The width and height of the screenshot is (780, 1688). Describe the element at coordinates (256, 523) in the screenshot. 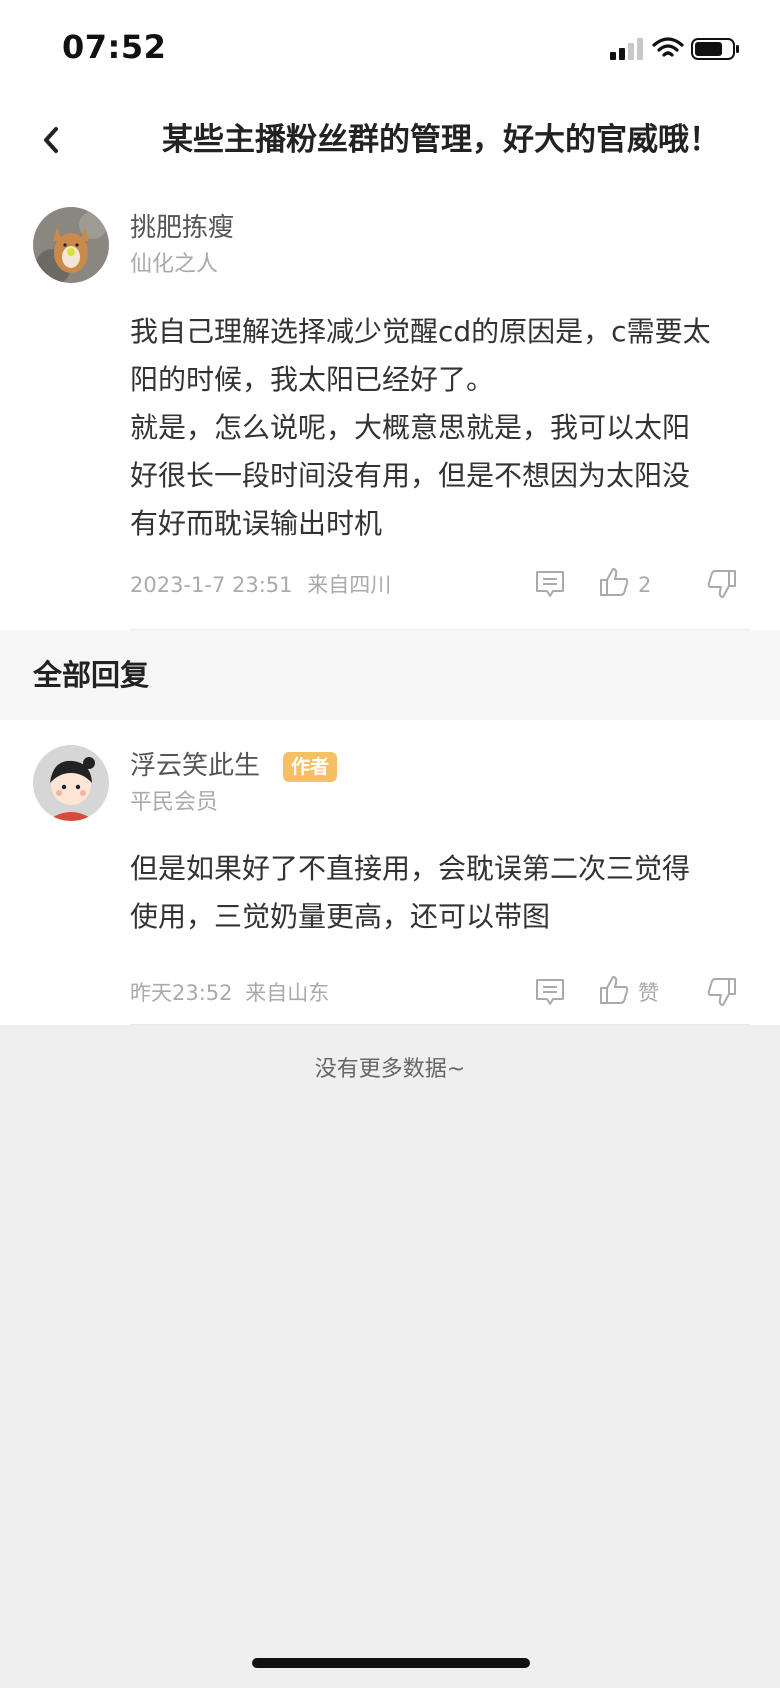

I see `comment-line: 有好而耽误输出时机` at that location.